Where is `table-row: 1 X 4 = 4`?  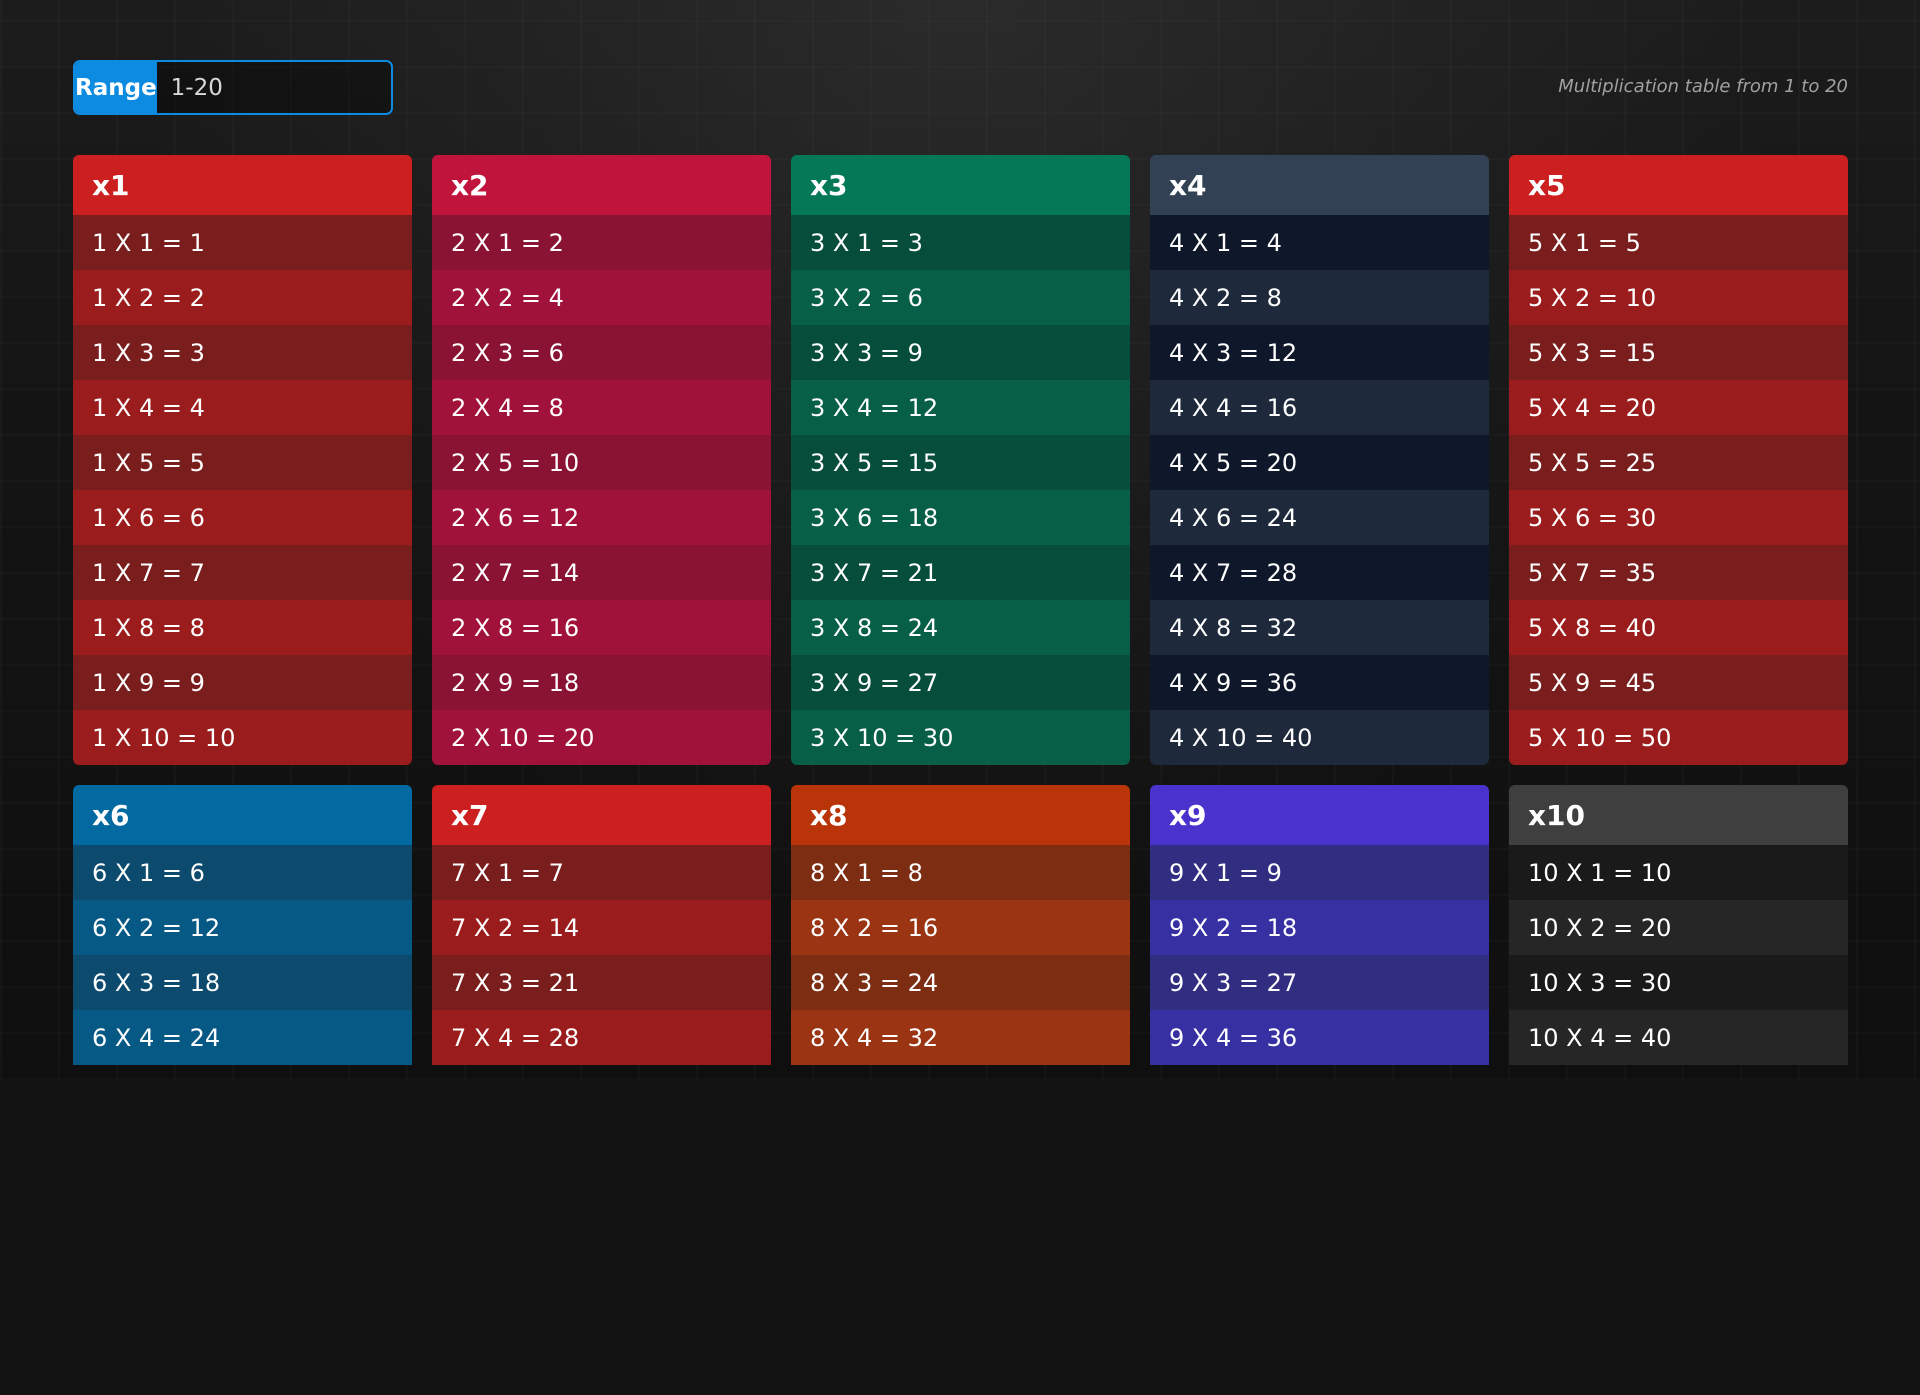 table-row: 1 X 4 = 4 is located at coordinates (242, 407).